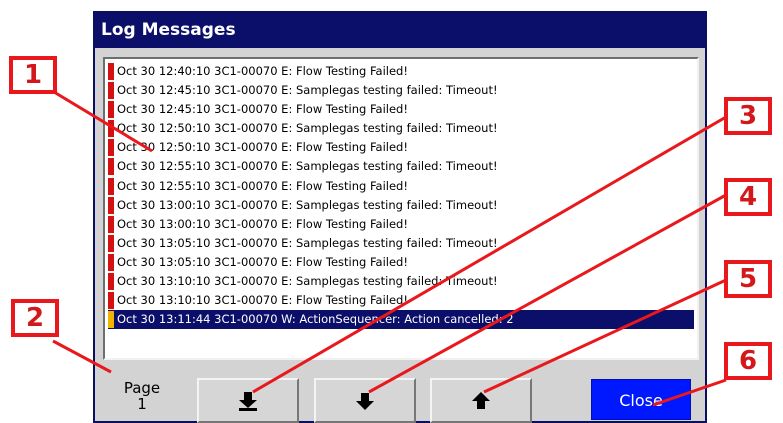 The image size is (783, 423). I want to click on next-page-button, so click(365, 400).